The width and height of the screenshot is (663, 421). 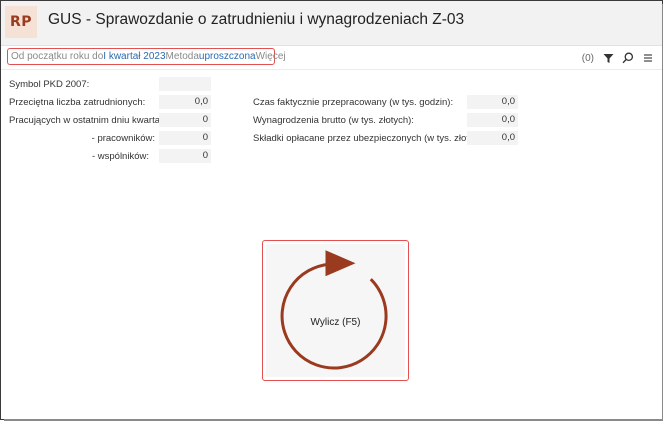 I want to click on refresh-cycle-icon, so click(x=334, y=310).